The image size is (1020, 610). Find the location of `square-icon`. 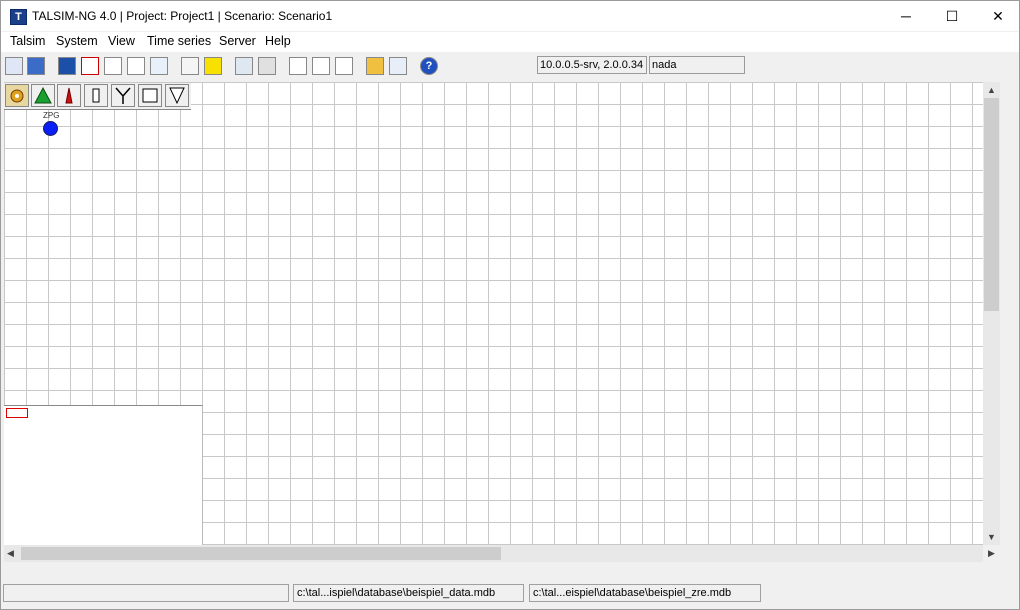

square-icon is located at coordinates (150, 95).